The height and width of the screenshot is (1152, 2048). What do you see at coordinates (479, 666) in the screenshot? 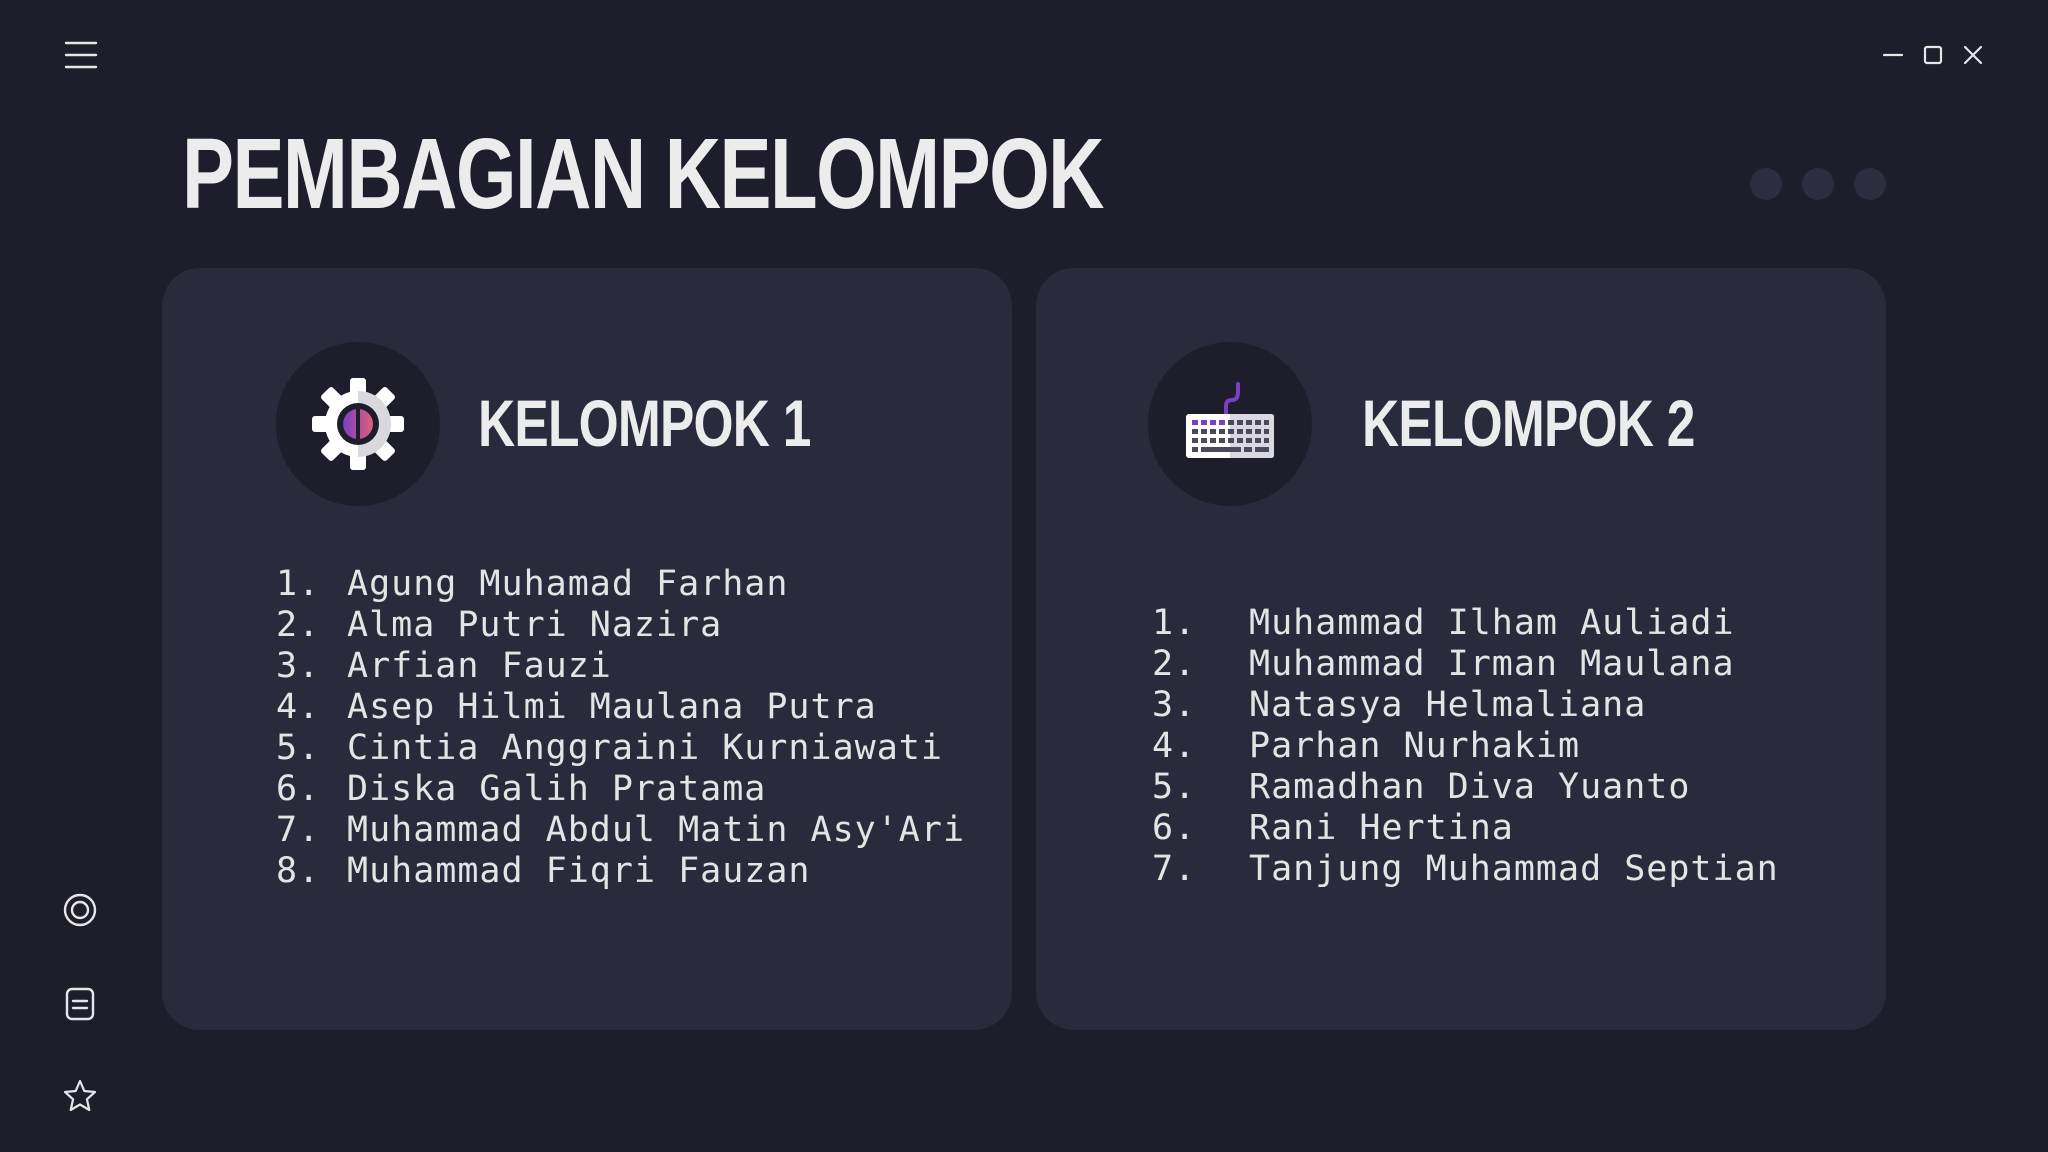
I see `member-name: Arfian Fauzi` at bounding box center [479, 666].